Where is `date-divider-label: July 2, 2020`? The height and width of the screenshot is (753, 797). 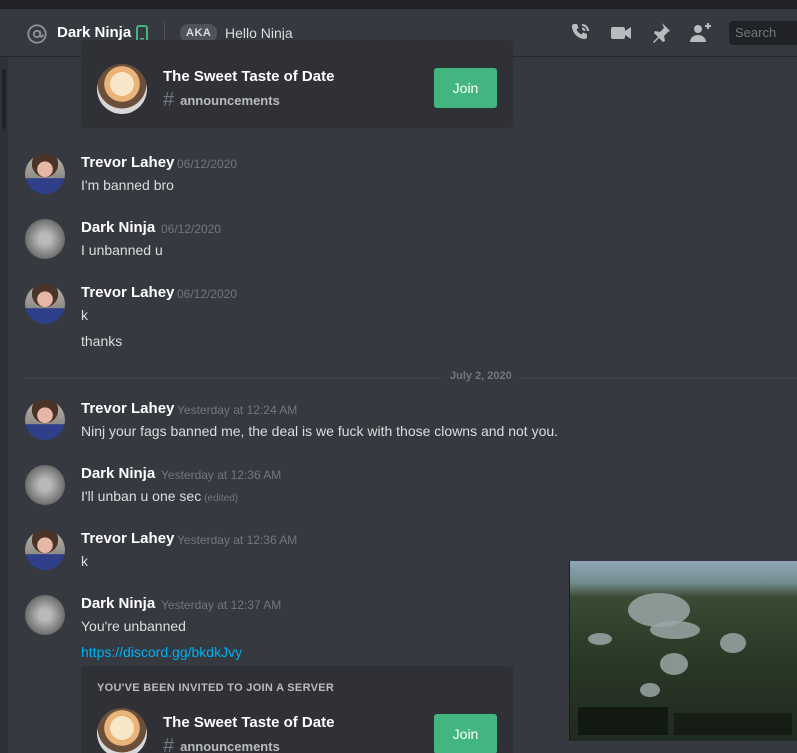 date-divider-label: July 2, 2020 is located at coordinates (481, 376).